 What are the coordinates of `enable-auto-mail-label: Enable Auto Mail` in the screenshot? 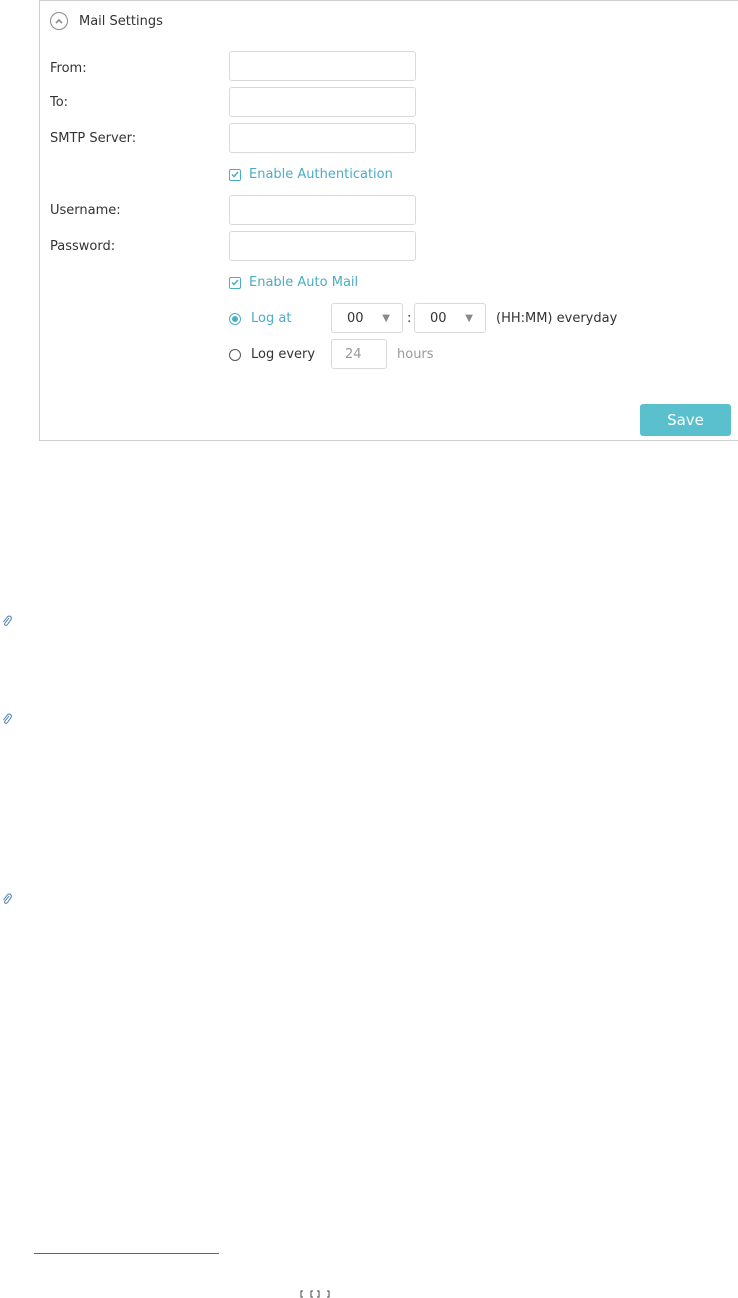 It's located at (304, 282).